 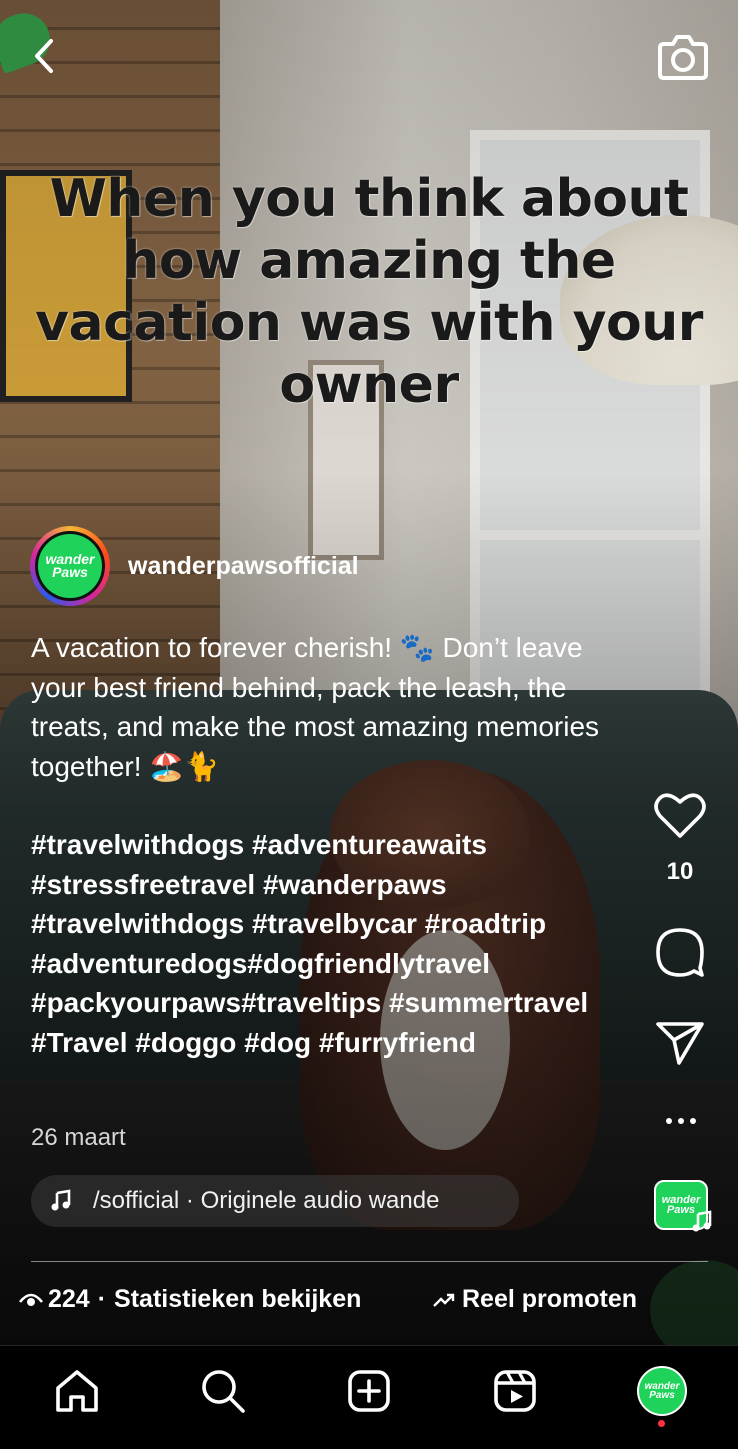 What do you see at coordinates (680, 872) in the screenshot?
I see `like-count: 10` at bounding box center [680, 872].